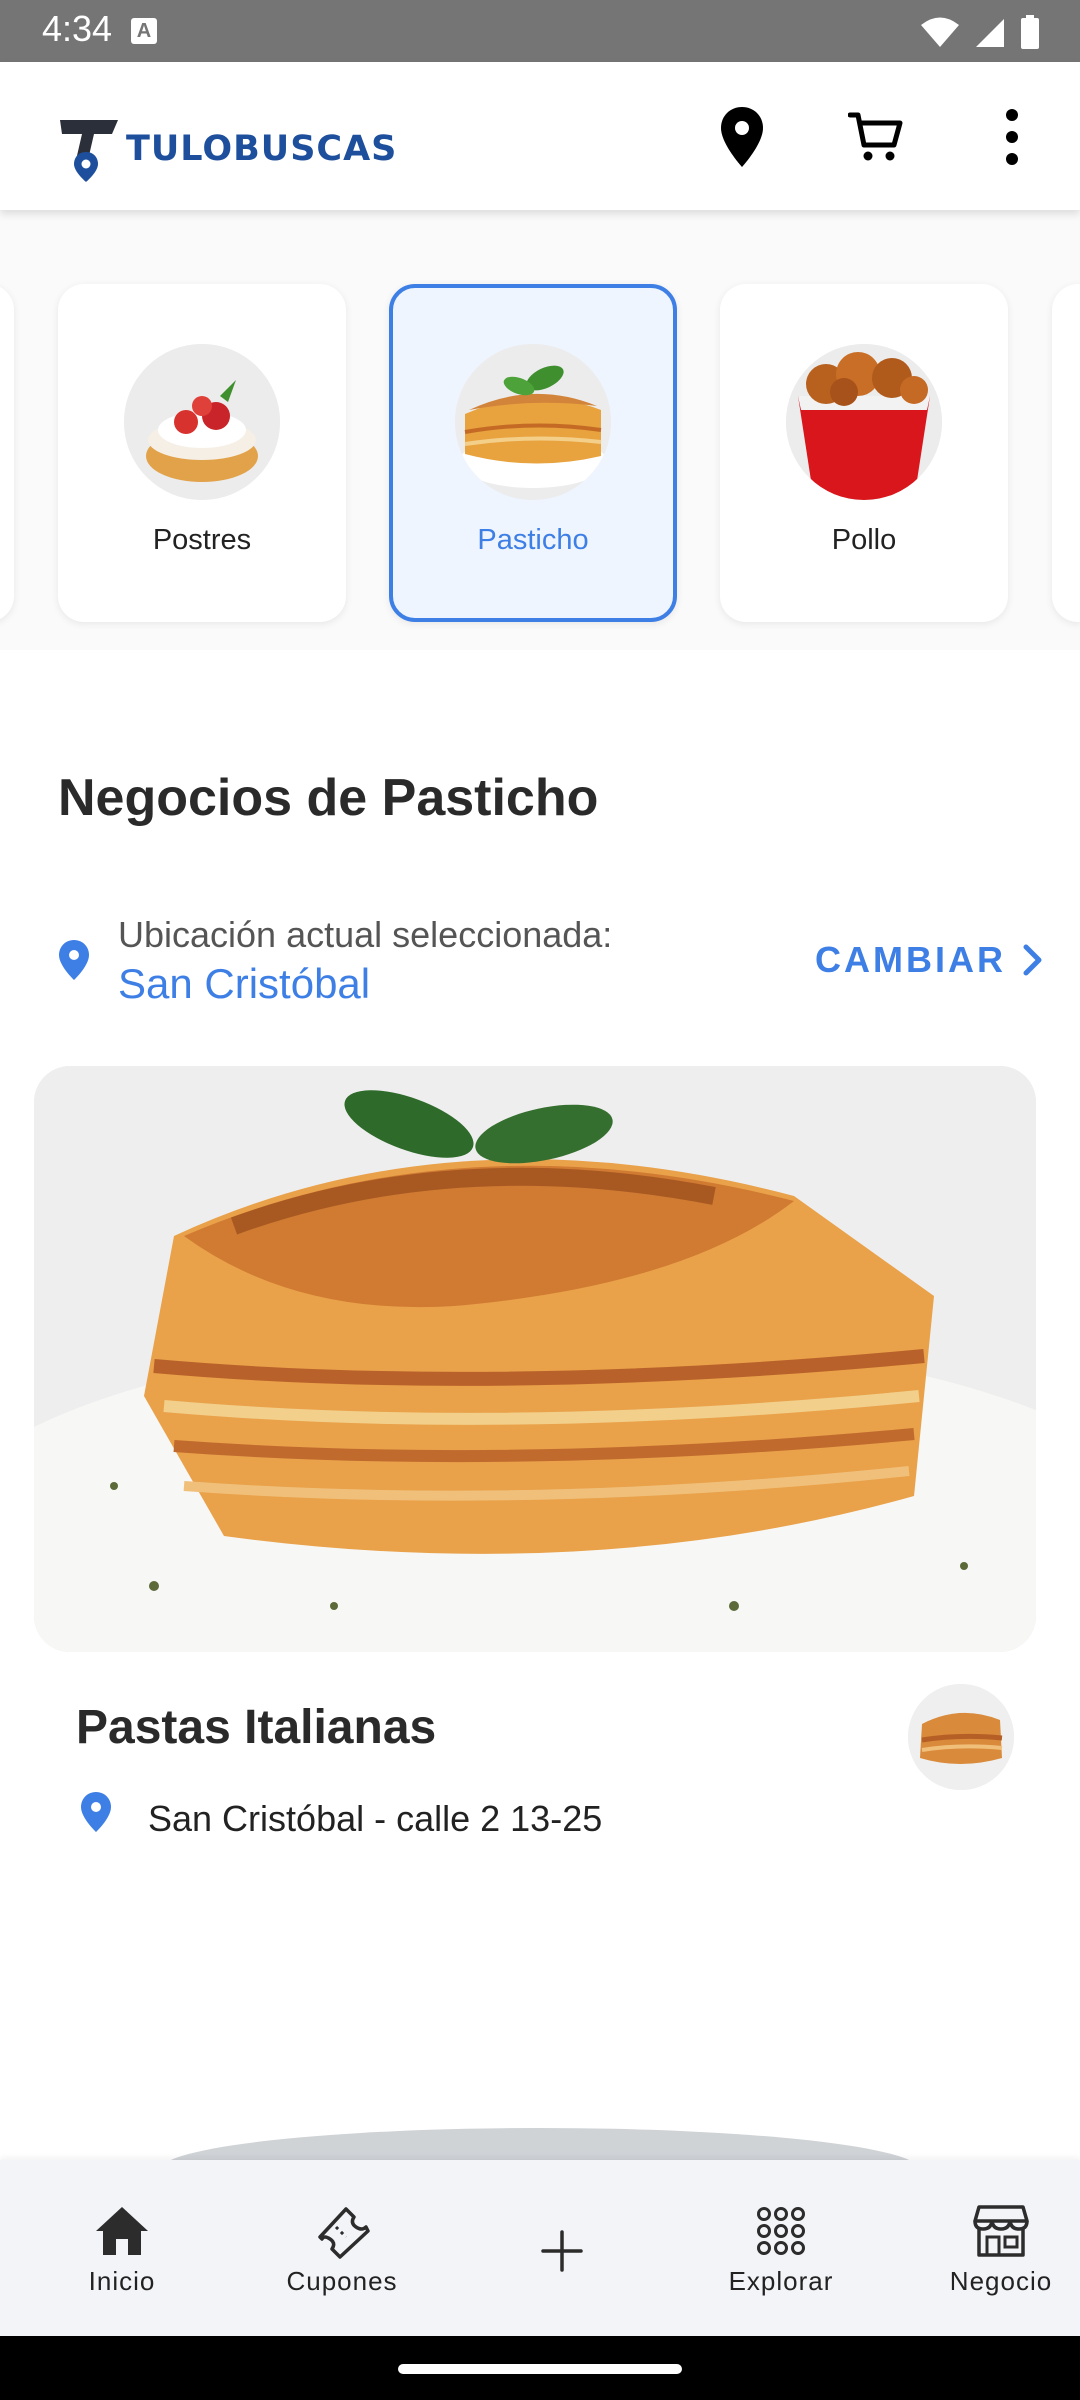 This screenshot has width=1080, height=2400. I want to click on category-card-postres: Postres, so click(202, 453).